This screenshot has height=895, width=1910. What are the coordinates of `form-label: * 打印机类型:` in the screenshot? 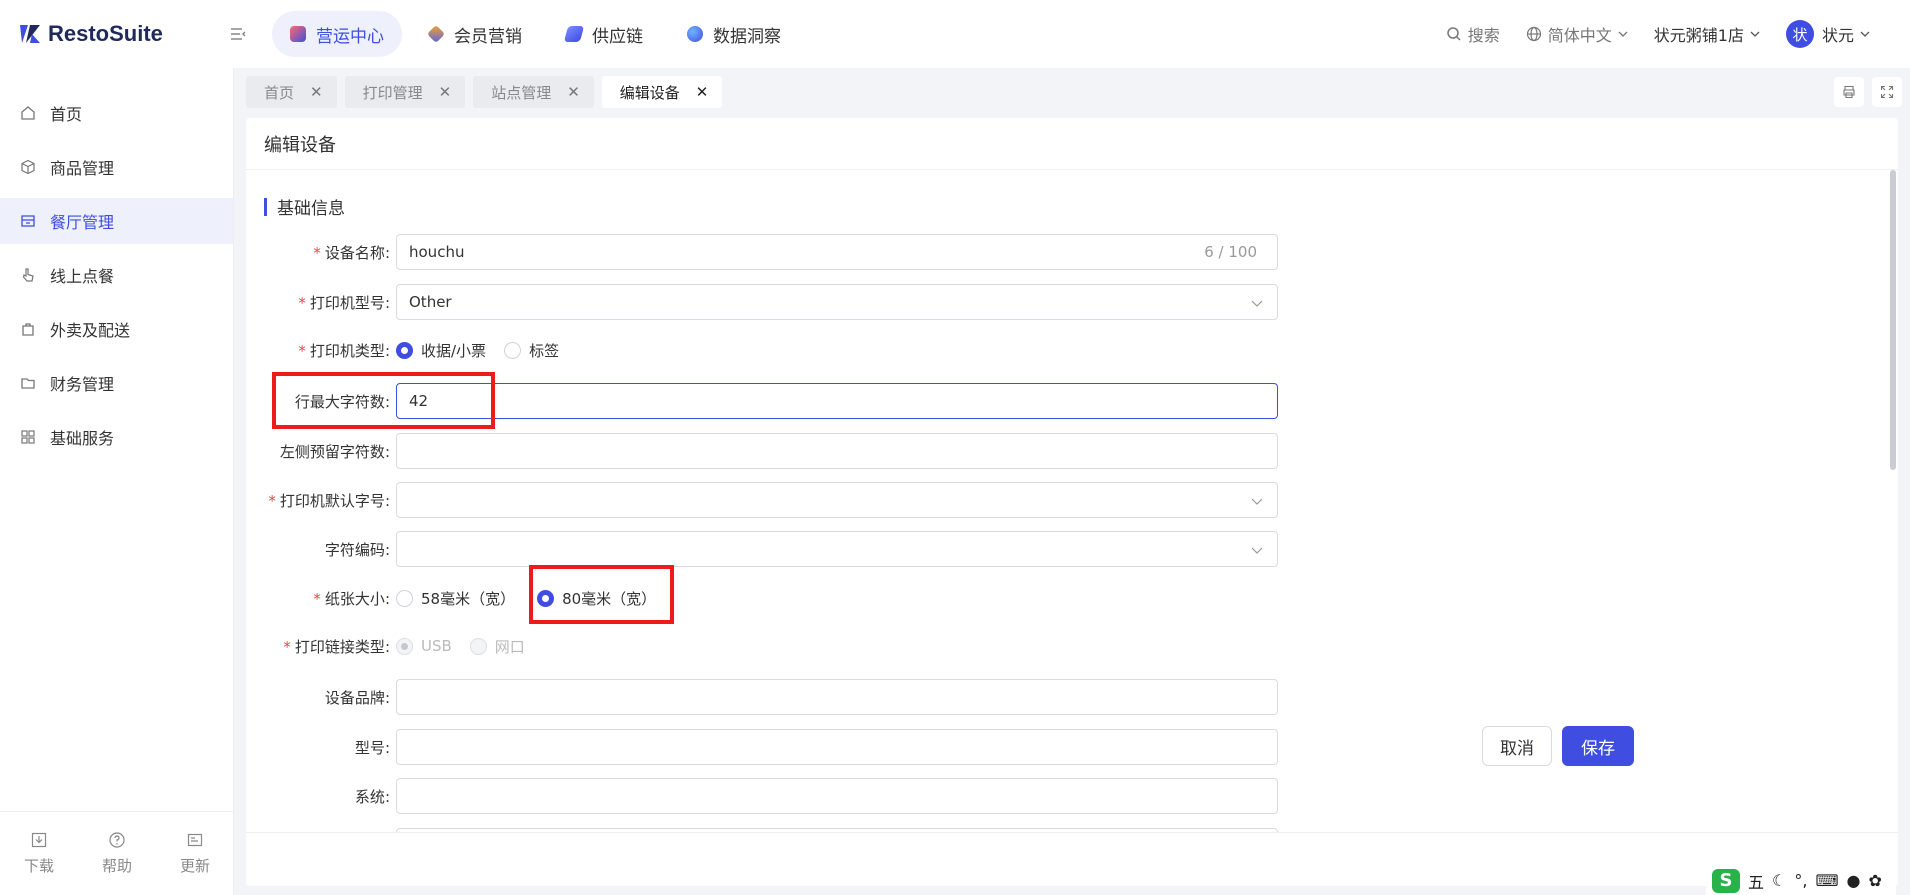 It's located at (344, 350).